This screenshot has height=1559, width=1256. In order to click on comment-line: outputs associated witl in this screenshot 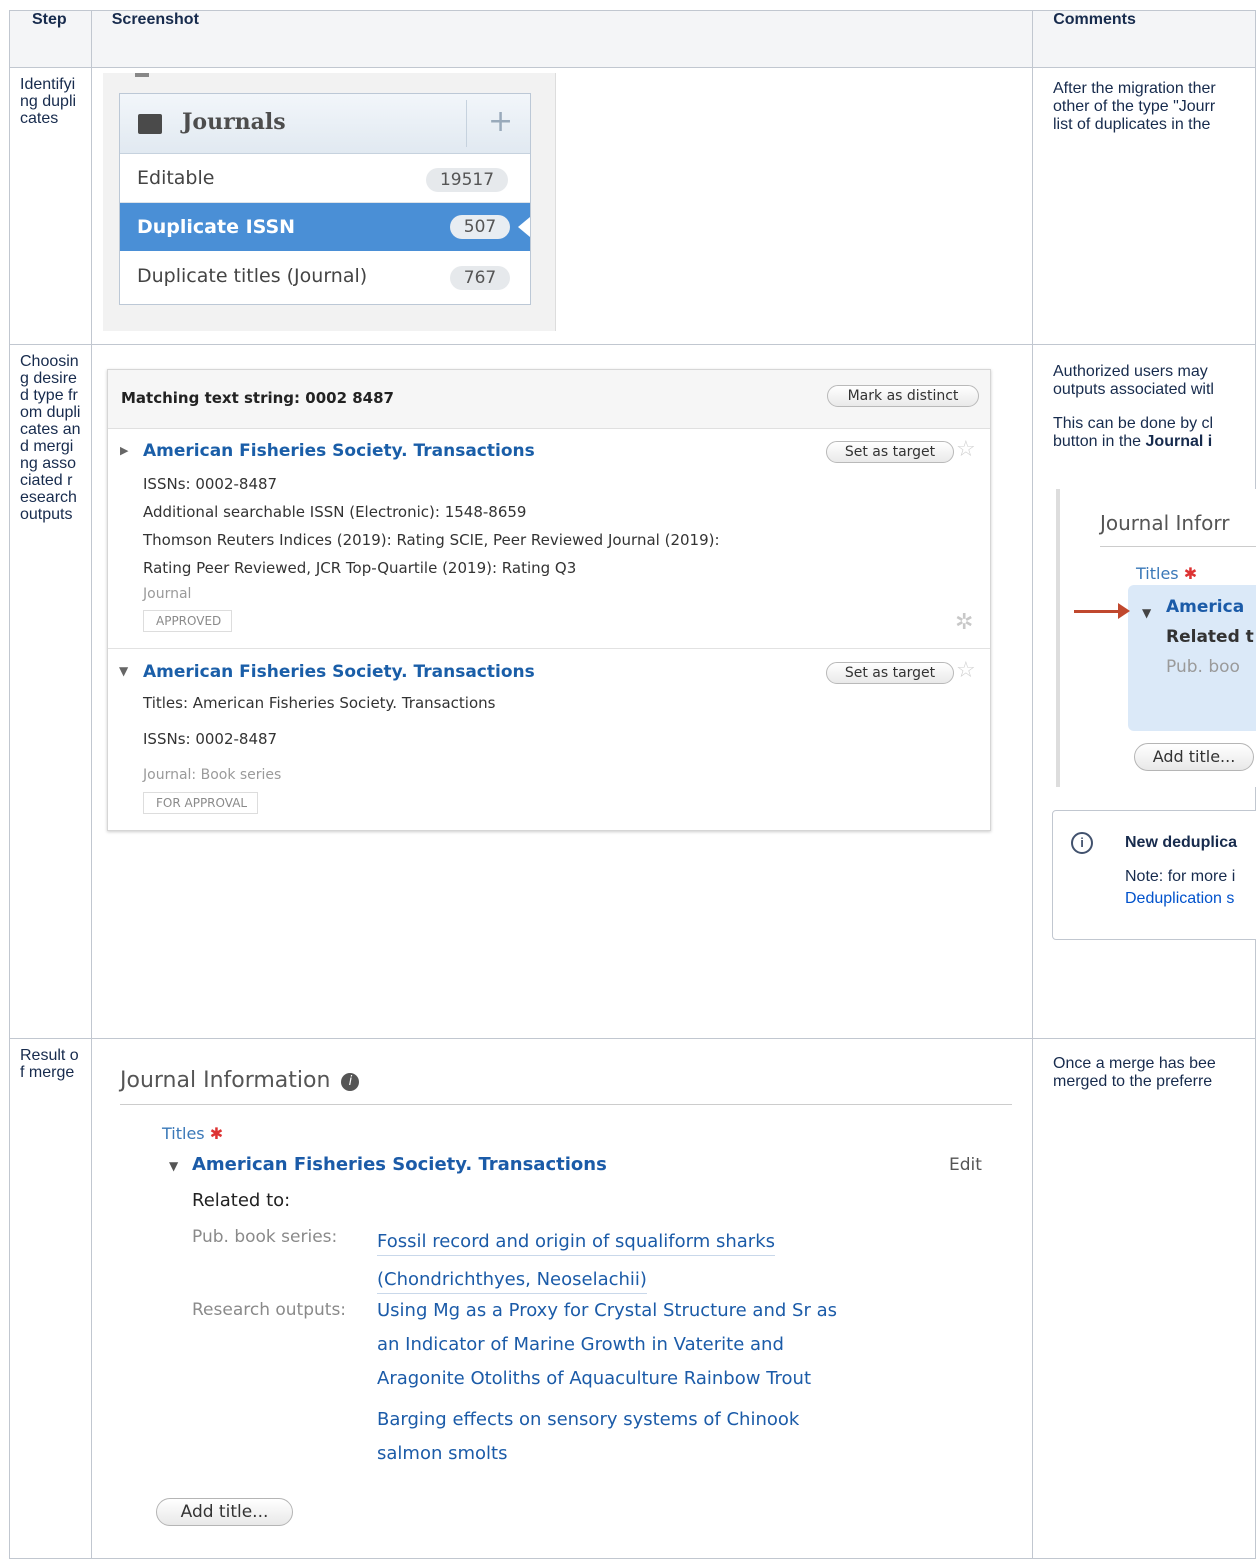, I will do `click(1133, 389)`.